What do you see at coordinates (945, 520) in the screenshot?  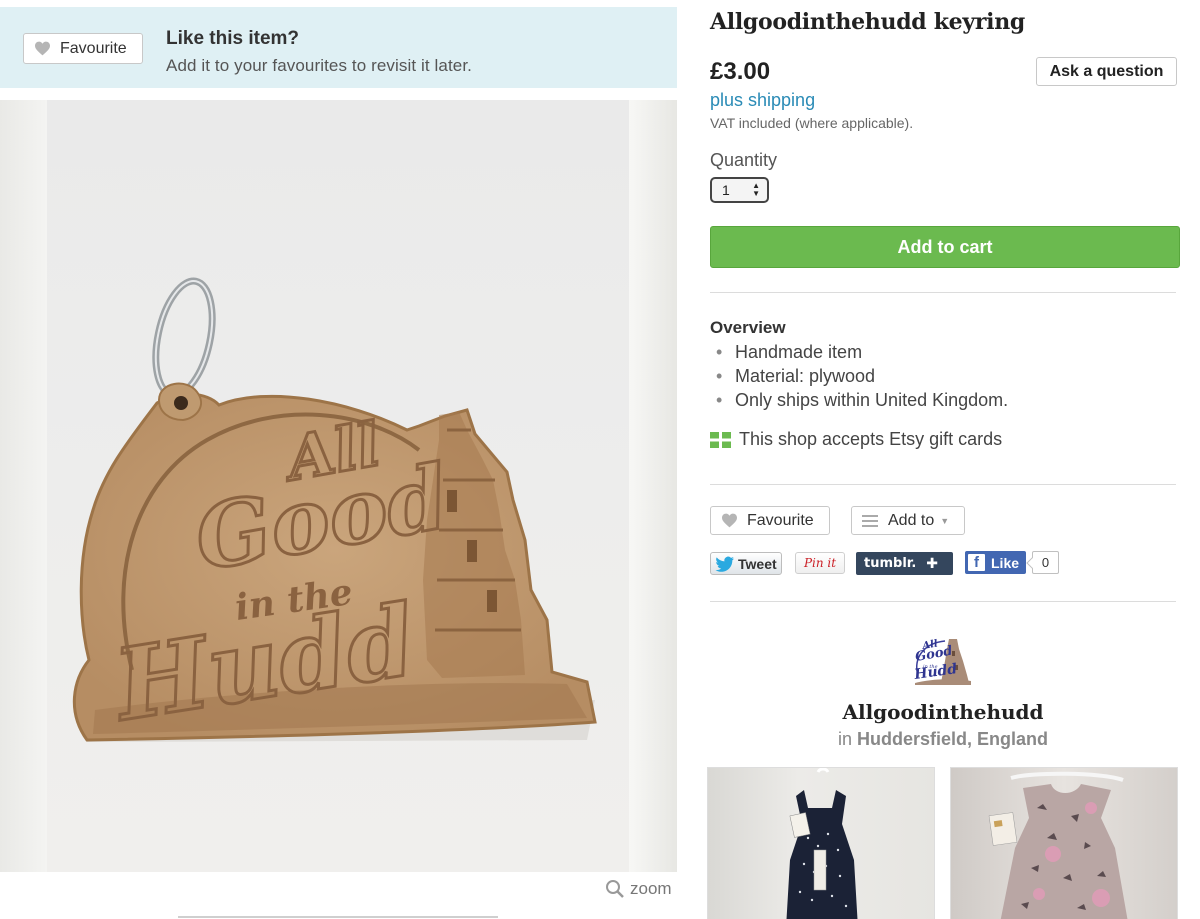 I see `caret-down-icon: ▼` at bounding box center [945, 520].